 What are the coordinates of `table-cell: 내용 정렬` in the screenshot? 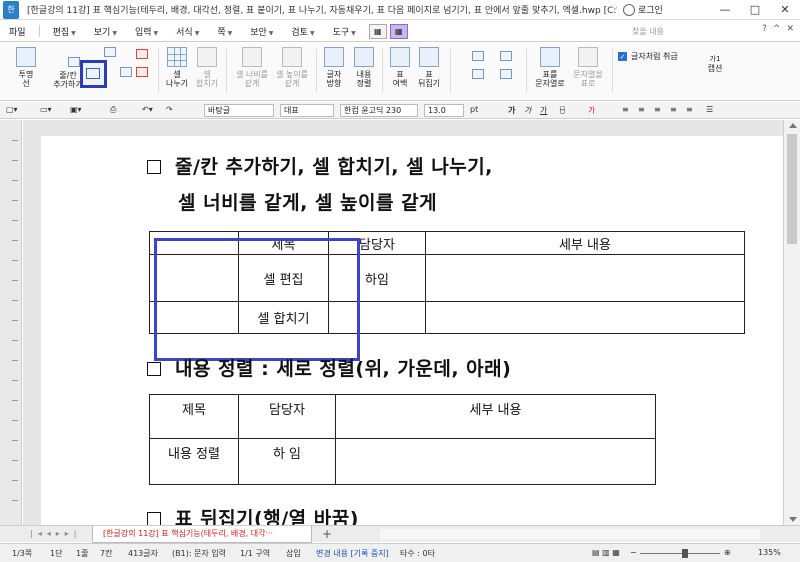 It's located at (194, 461).